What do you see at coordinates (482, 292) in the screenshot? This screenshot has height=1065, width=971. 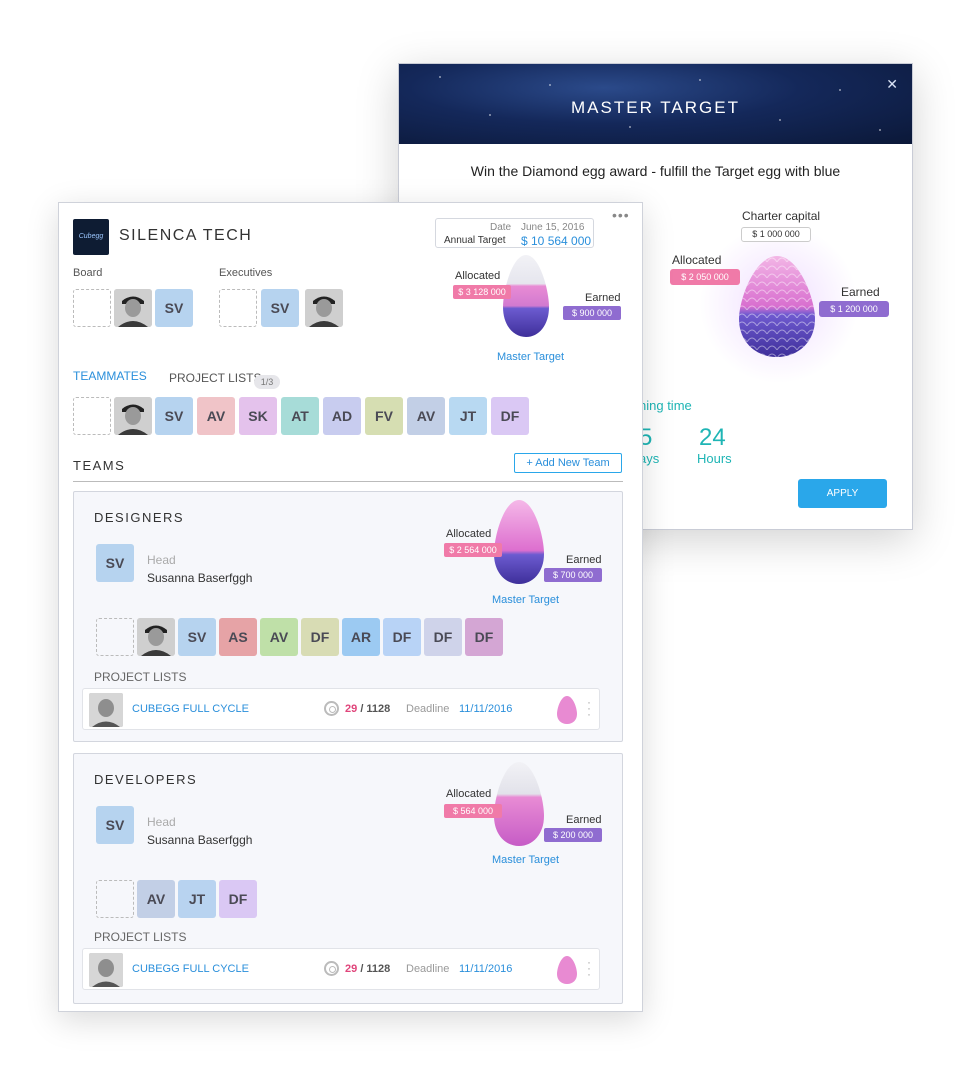 I see `company-allocated-value: $ 3 128 000` at bounding box center [482, 292].